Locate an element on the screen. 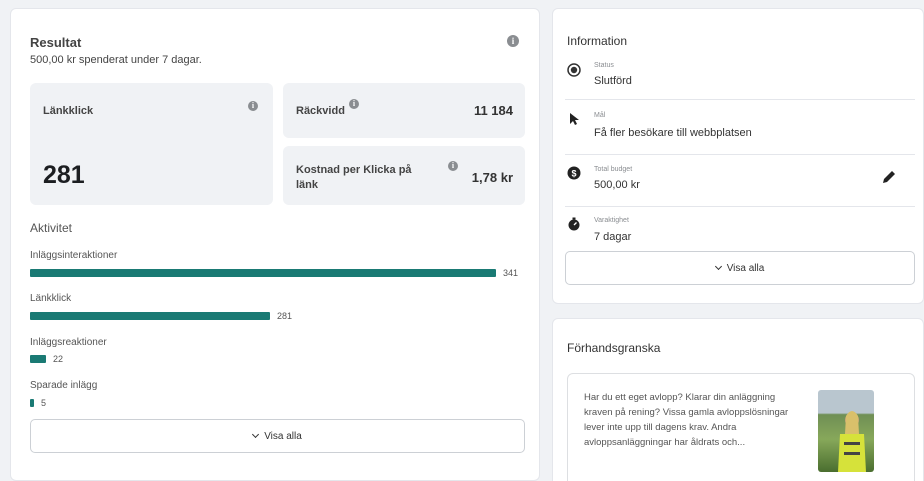 Image resolution: width=924 pixels, height=481 pixels. metric-reach: Räckvidd i 11 184 is located at coordinates (404, 110).